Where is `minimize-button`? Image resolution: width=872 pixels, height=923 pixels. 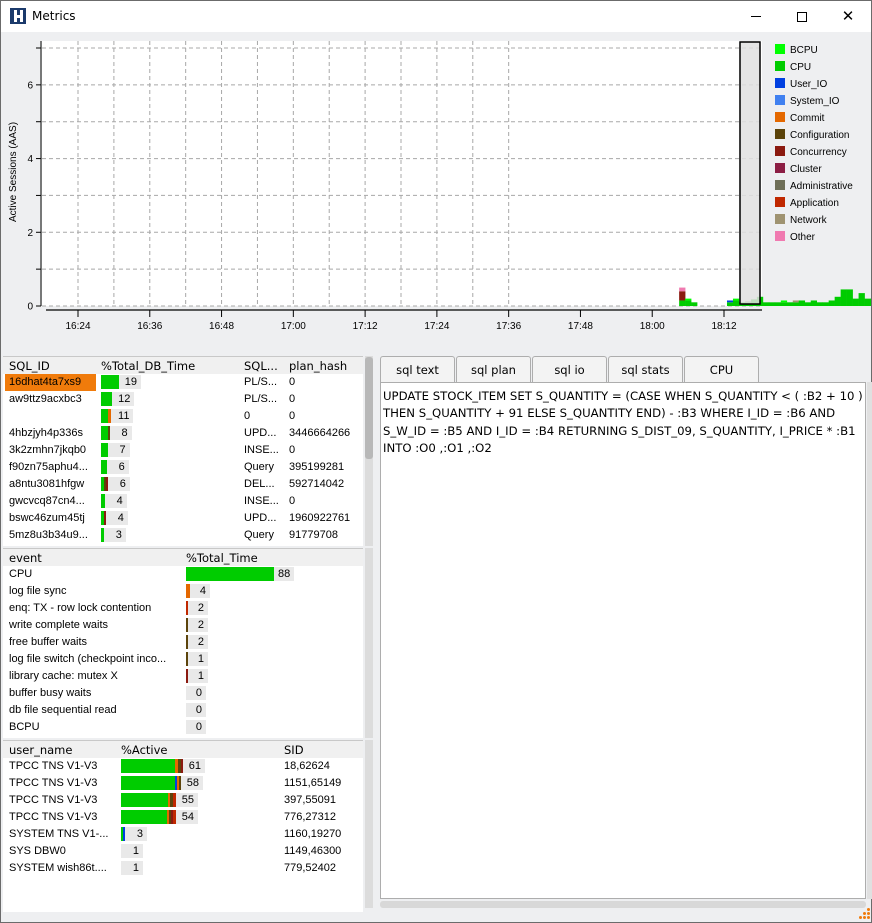
minimize-button is located at coordinates (756, 16).